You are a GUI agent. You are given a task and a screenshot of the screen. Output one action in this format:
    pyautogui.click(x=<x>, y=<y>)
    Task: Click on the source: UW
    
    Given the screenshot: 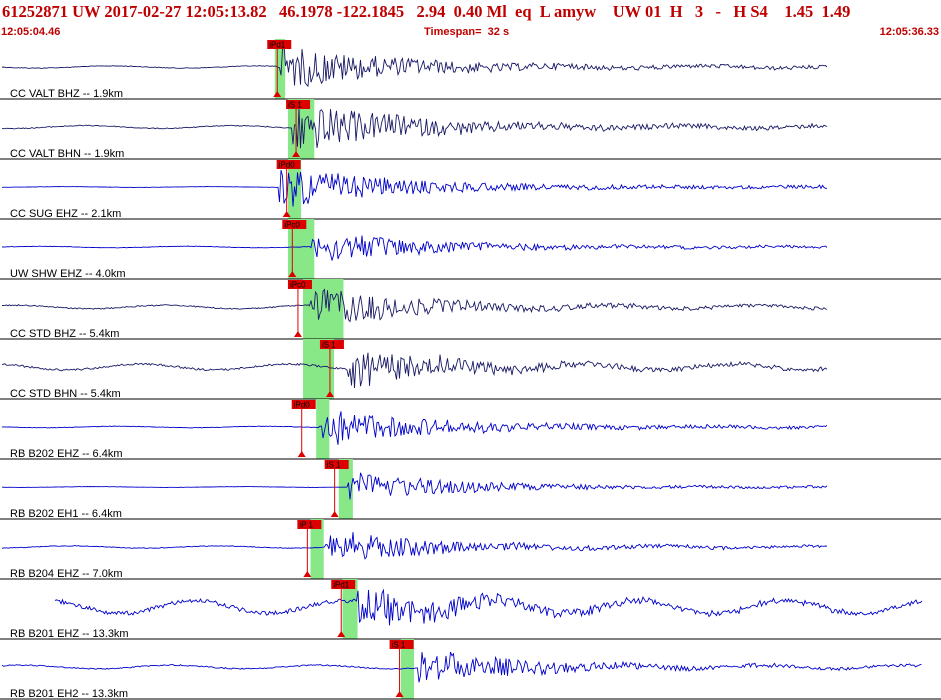 What is the action you would take?
    pyautogui.click(x=626, y=11)
    